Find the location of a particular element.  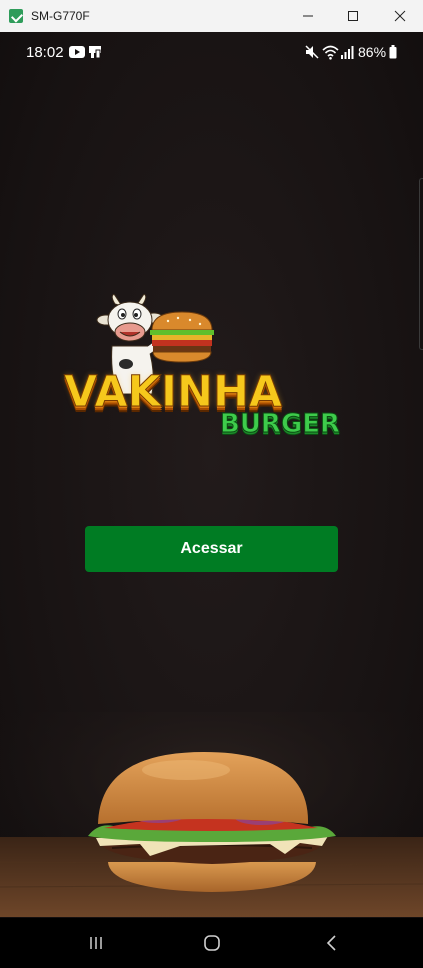

window-title: SM-G770F is located at coordinates (60, 16).